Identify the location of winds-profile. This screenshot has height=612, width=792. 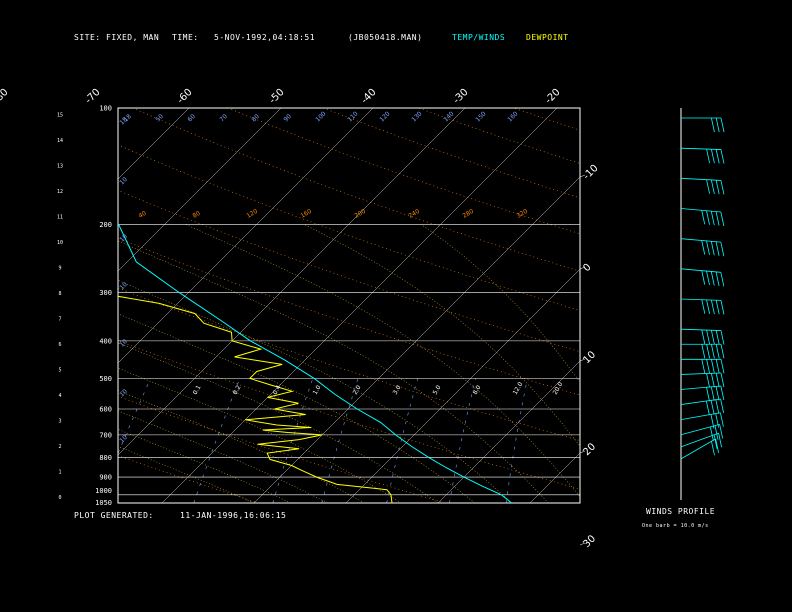
(702, 304).